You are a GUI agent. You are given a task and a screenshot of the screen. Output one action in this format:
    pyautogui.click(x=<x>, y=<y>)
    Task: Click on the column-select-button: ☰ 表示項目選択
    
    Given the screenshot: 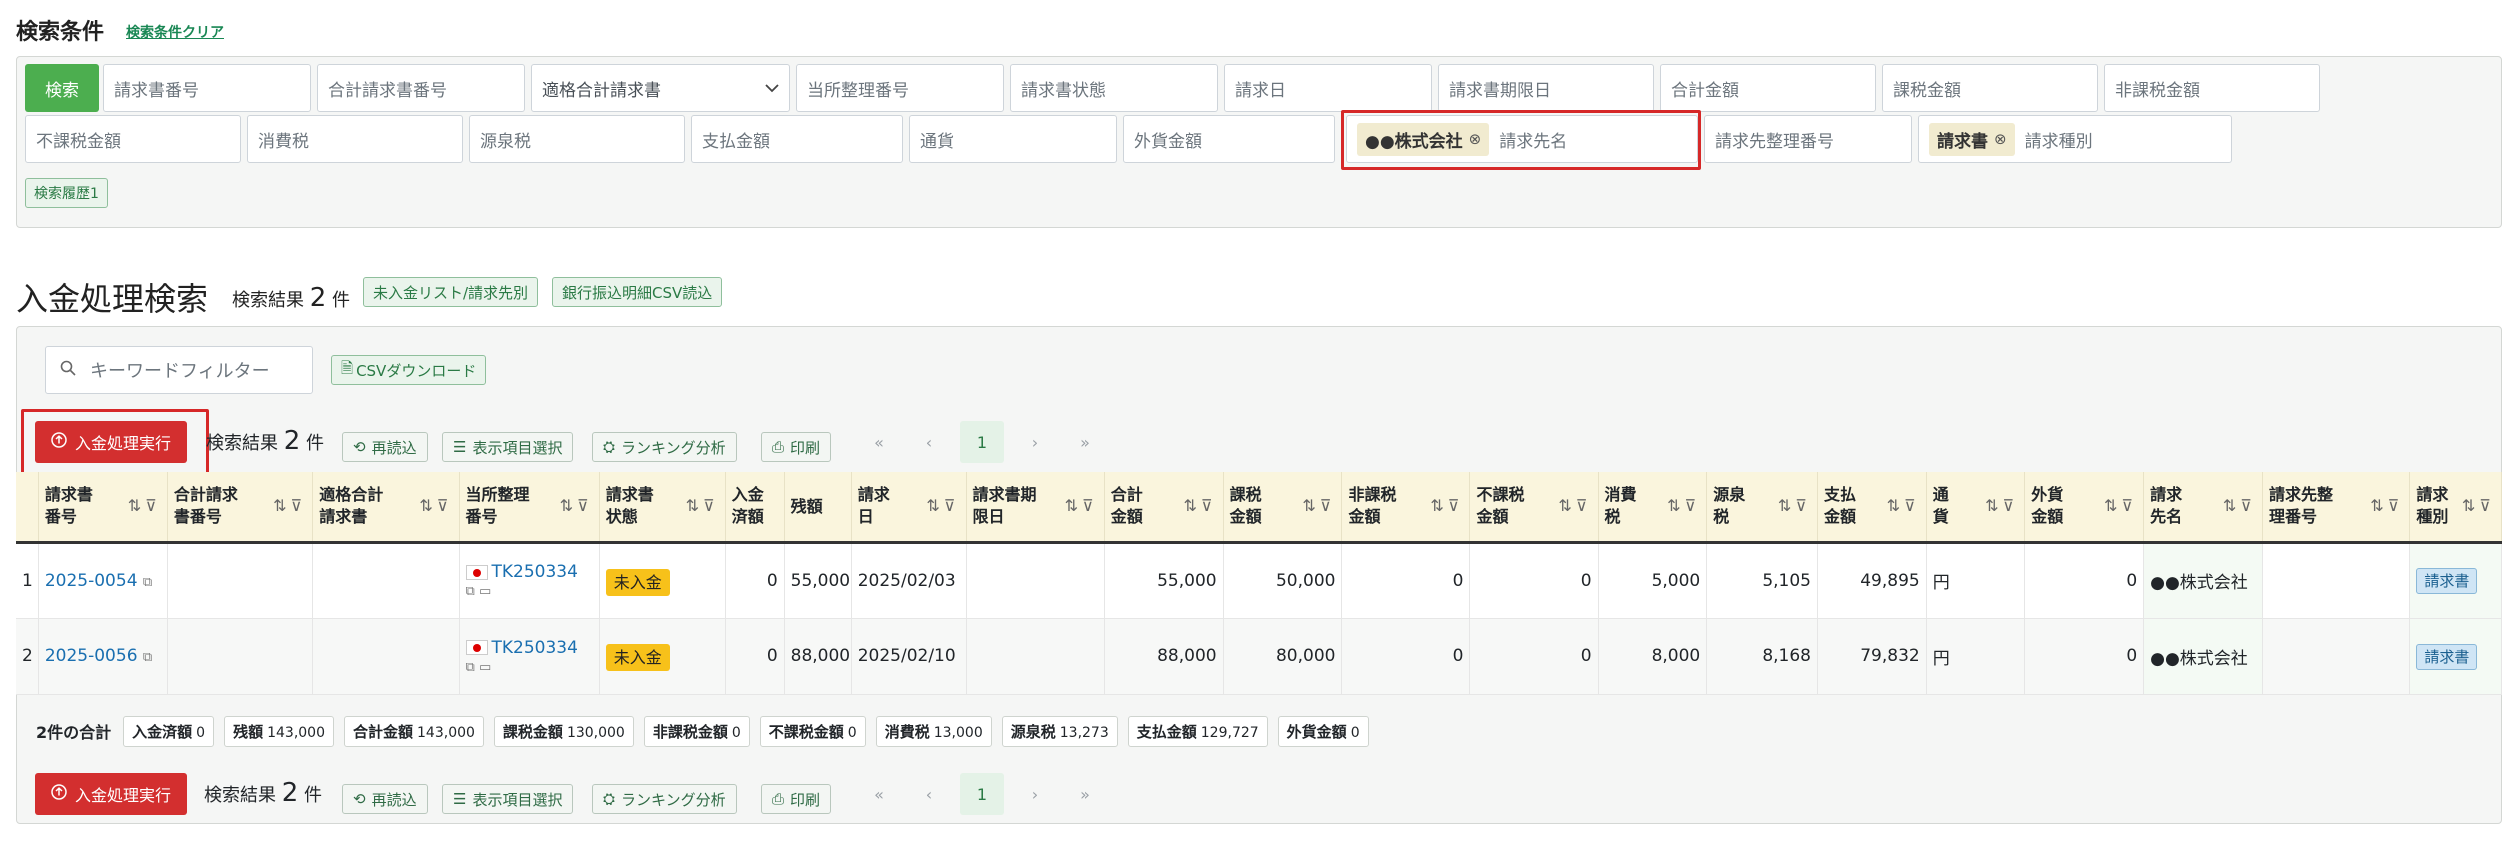 What is the action you would take?
    pyautogui.click(x=508, y=799)
    